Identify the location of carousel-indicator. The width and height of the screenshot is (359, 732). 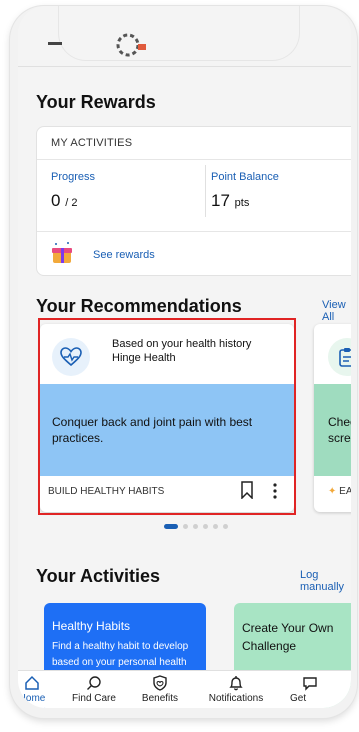
(196, 526).